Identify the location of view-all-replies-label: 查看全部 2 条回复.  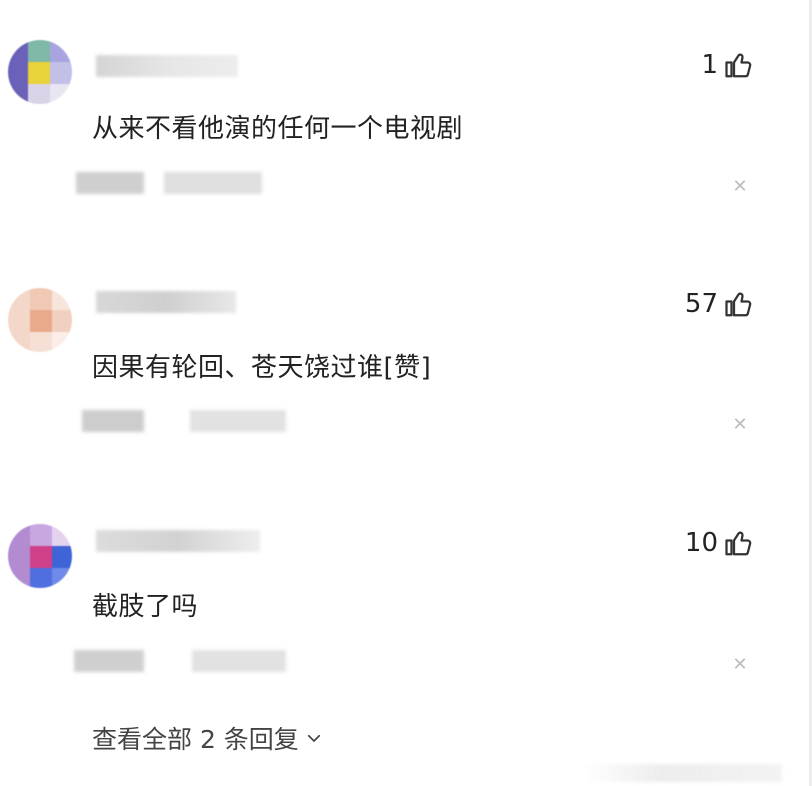
(195, 739).